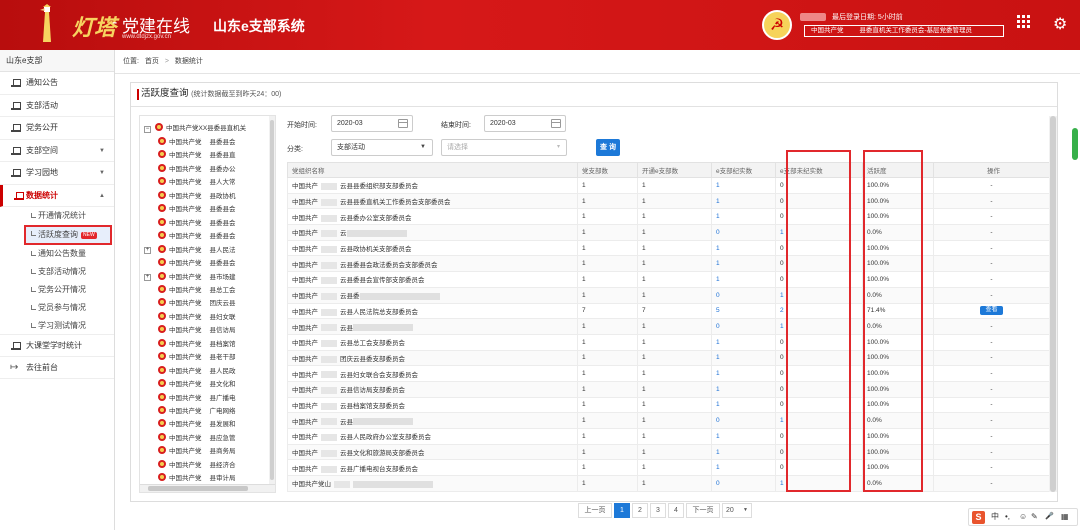 Image resolution: width=1080 pixels, height=530 pixels. I want to click on page-2-button: 2, so click(640, 510).